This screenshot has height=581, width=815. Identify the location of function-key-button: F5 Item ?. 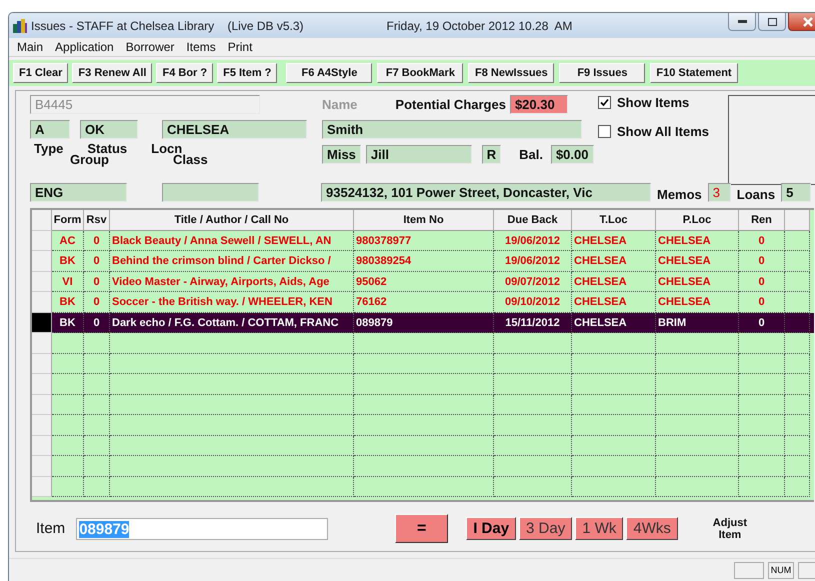
(247, 73).